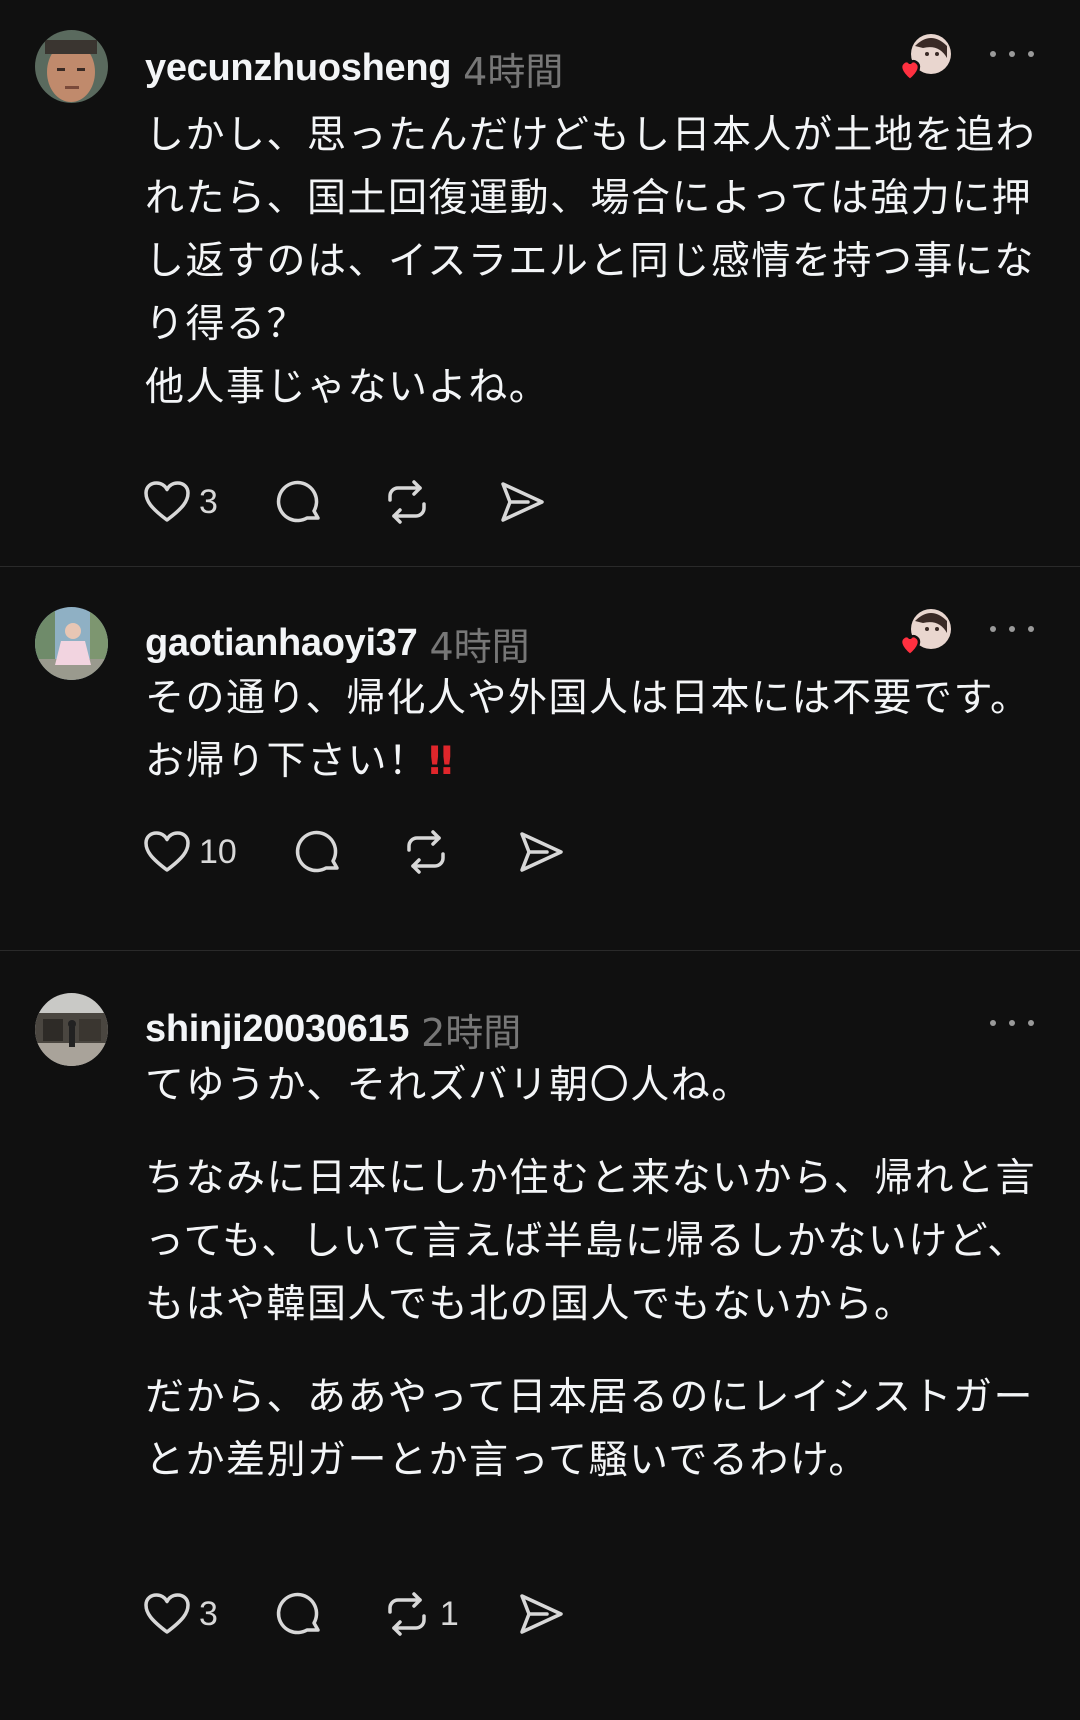  I want to click on username: shinji20030615, so click(277, 1029).